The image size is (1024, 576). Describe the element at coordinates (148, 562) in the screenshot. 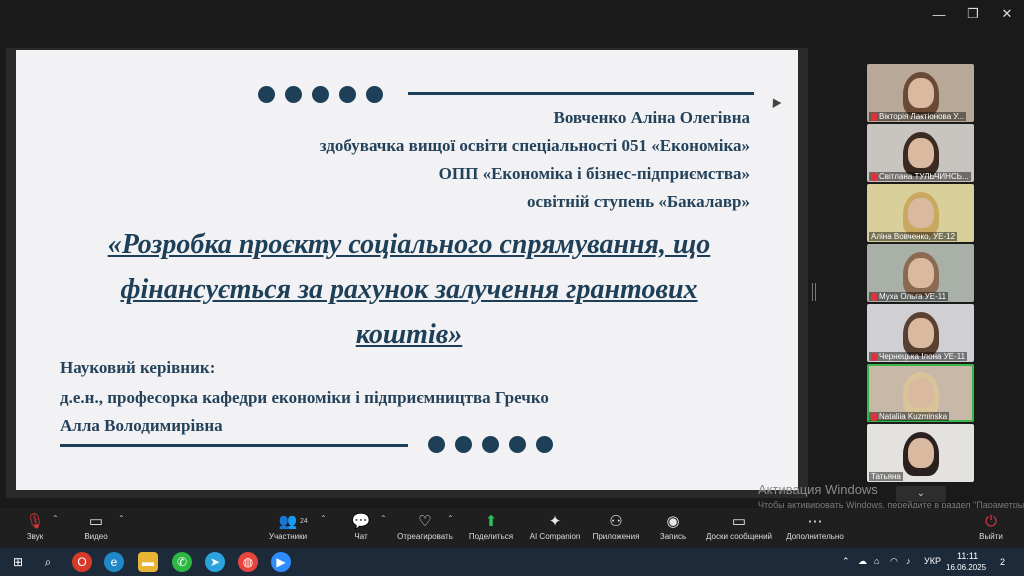

I see `file-explorer-icon: ▬` at that location.